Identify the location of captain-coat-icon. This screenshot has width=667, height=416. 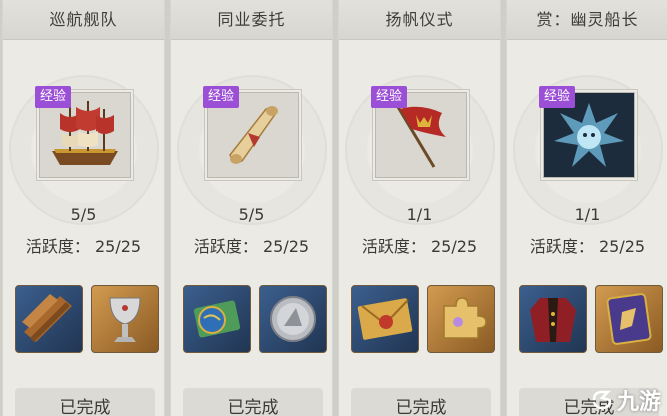
(553, 320).